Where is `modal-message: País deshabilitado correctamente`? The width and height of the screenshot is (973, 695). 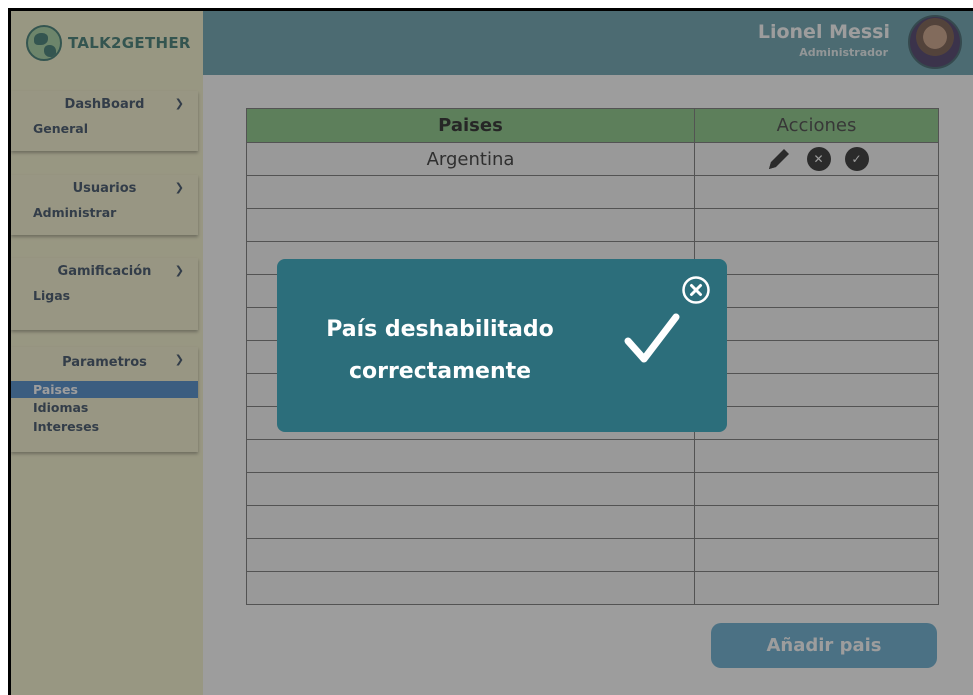 modal-message: País deshabilitado correctamente is located at coordinates (440, 351).